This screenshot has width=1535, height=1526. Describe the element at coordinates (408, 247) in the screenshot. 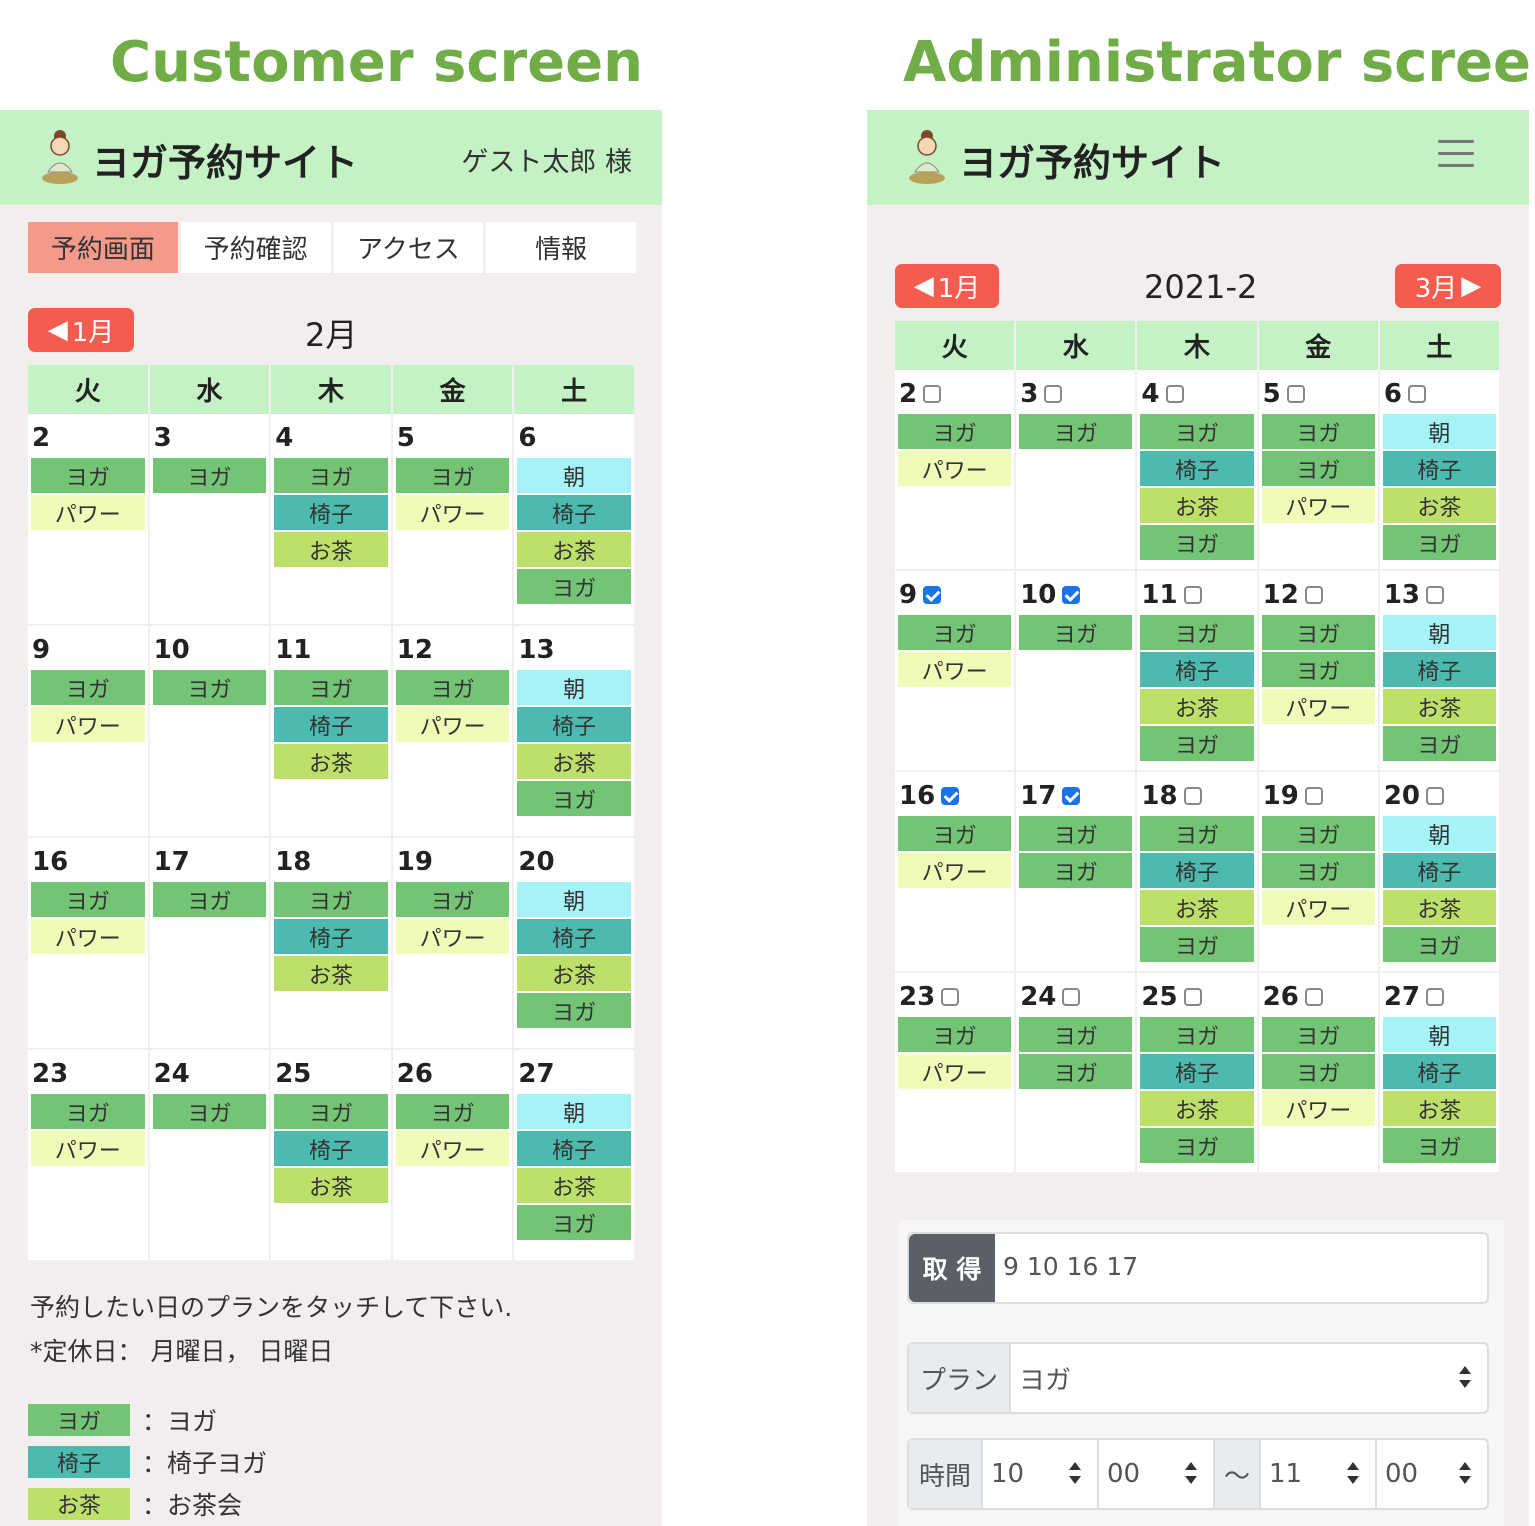

I see `tab-access: アクセス` at that location.